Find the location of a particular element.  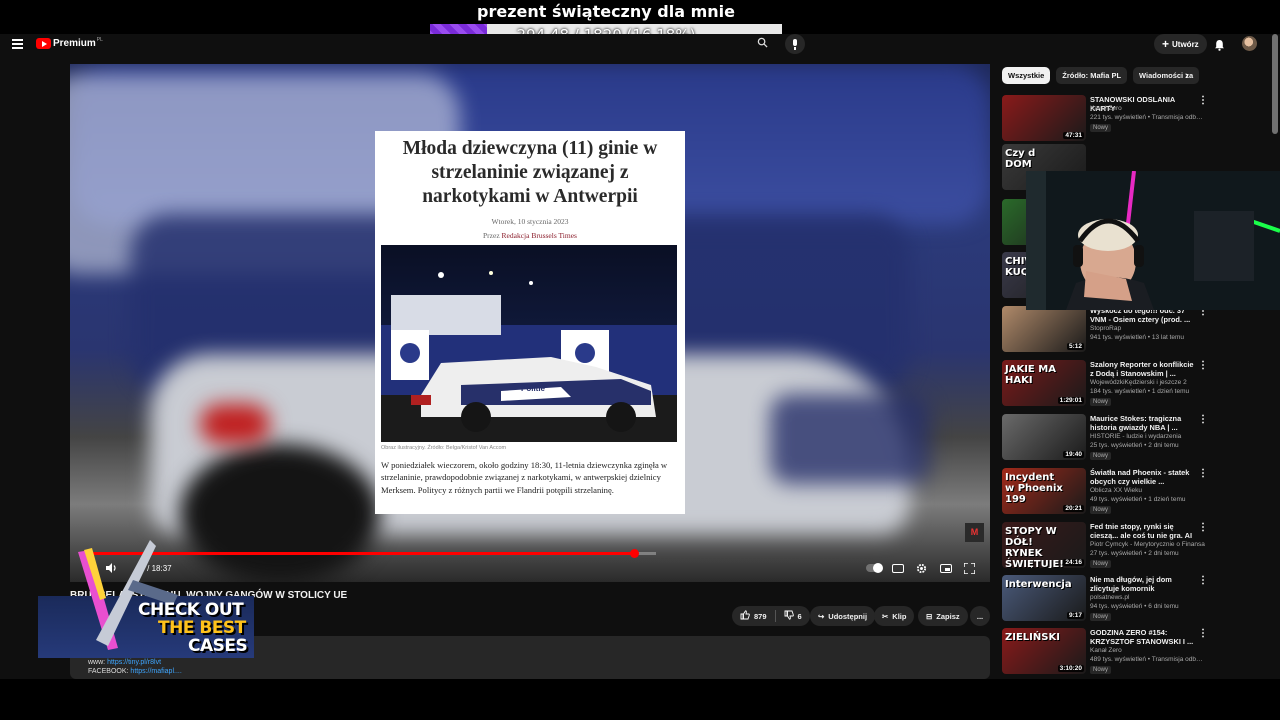

video-meta: 941 tys. wyświetleń • 13 lat temu is located at coordinates (1137, 337).